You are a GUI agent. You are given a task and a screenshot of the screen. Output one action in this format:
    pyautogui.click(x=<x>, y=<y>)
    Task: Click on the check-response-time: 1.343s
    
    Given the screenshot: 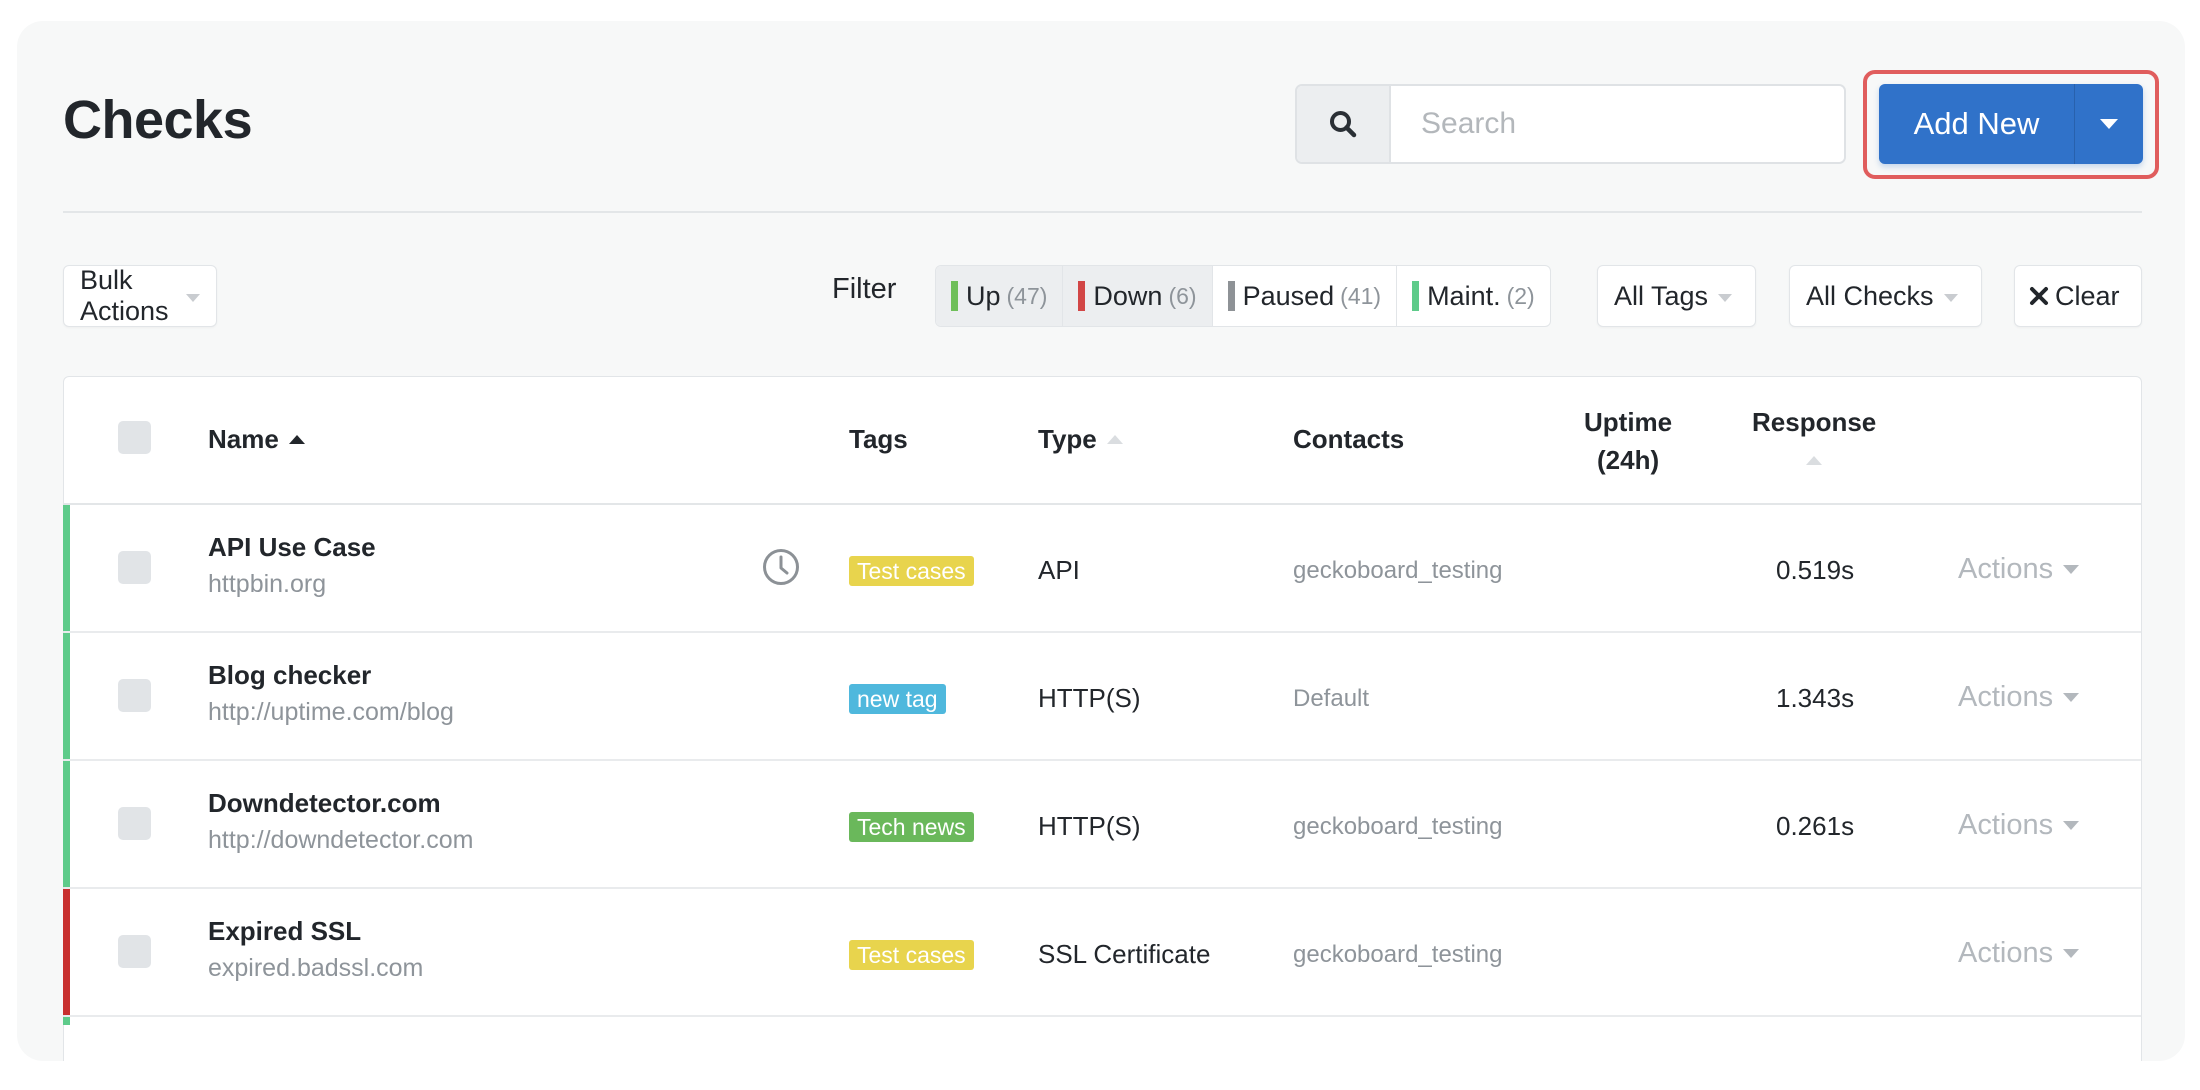 What is the action you would take?
    pyautogui.click(x=1815, y=698)
    